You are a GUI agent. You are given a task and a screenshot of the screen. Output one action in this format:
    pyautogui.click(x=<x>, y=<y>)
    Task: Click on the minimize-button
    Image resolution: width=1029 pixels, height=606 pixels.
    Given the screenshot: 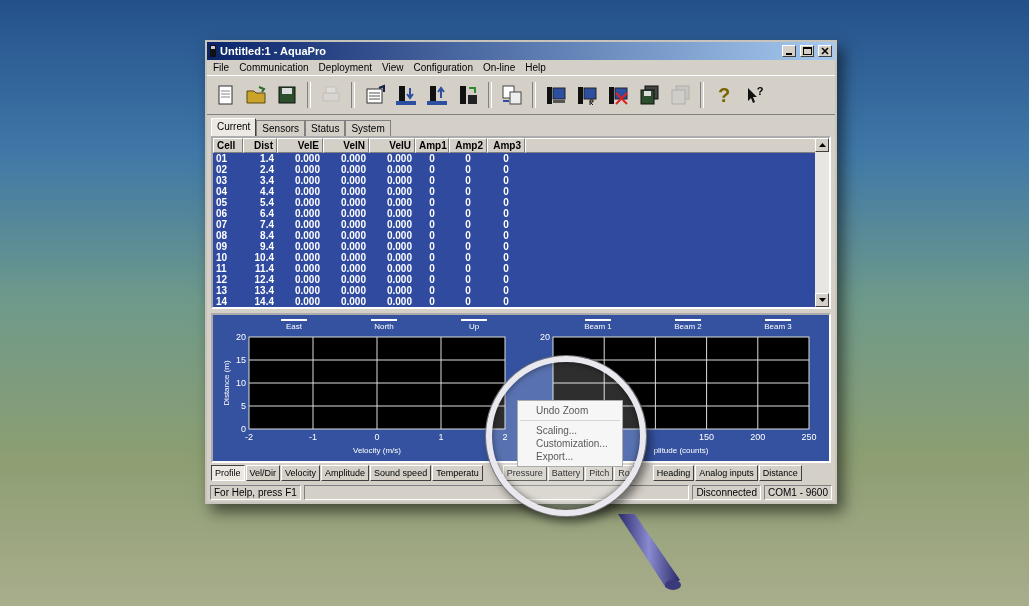 What is the action you would take?
    pyautogui.click(x=789, y=51)
    